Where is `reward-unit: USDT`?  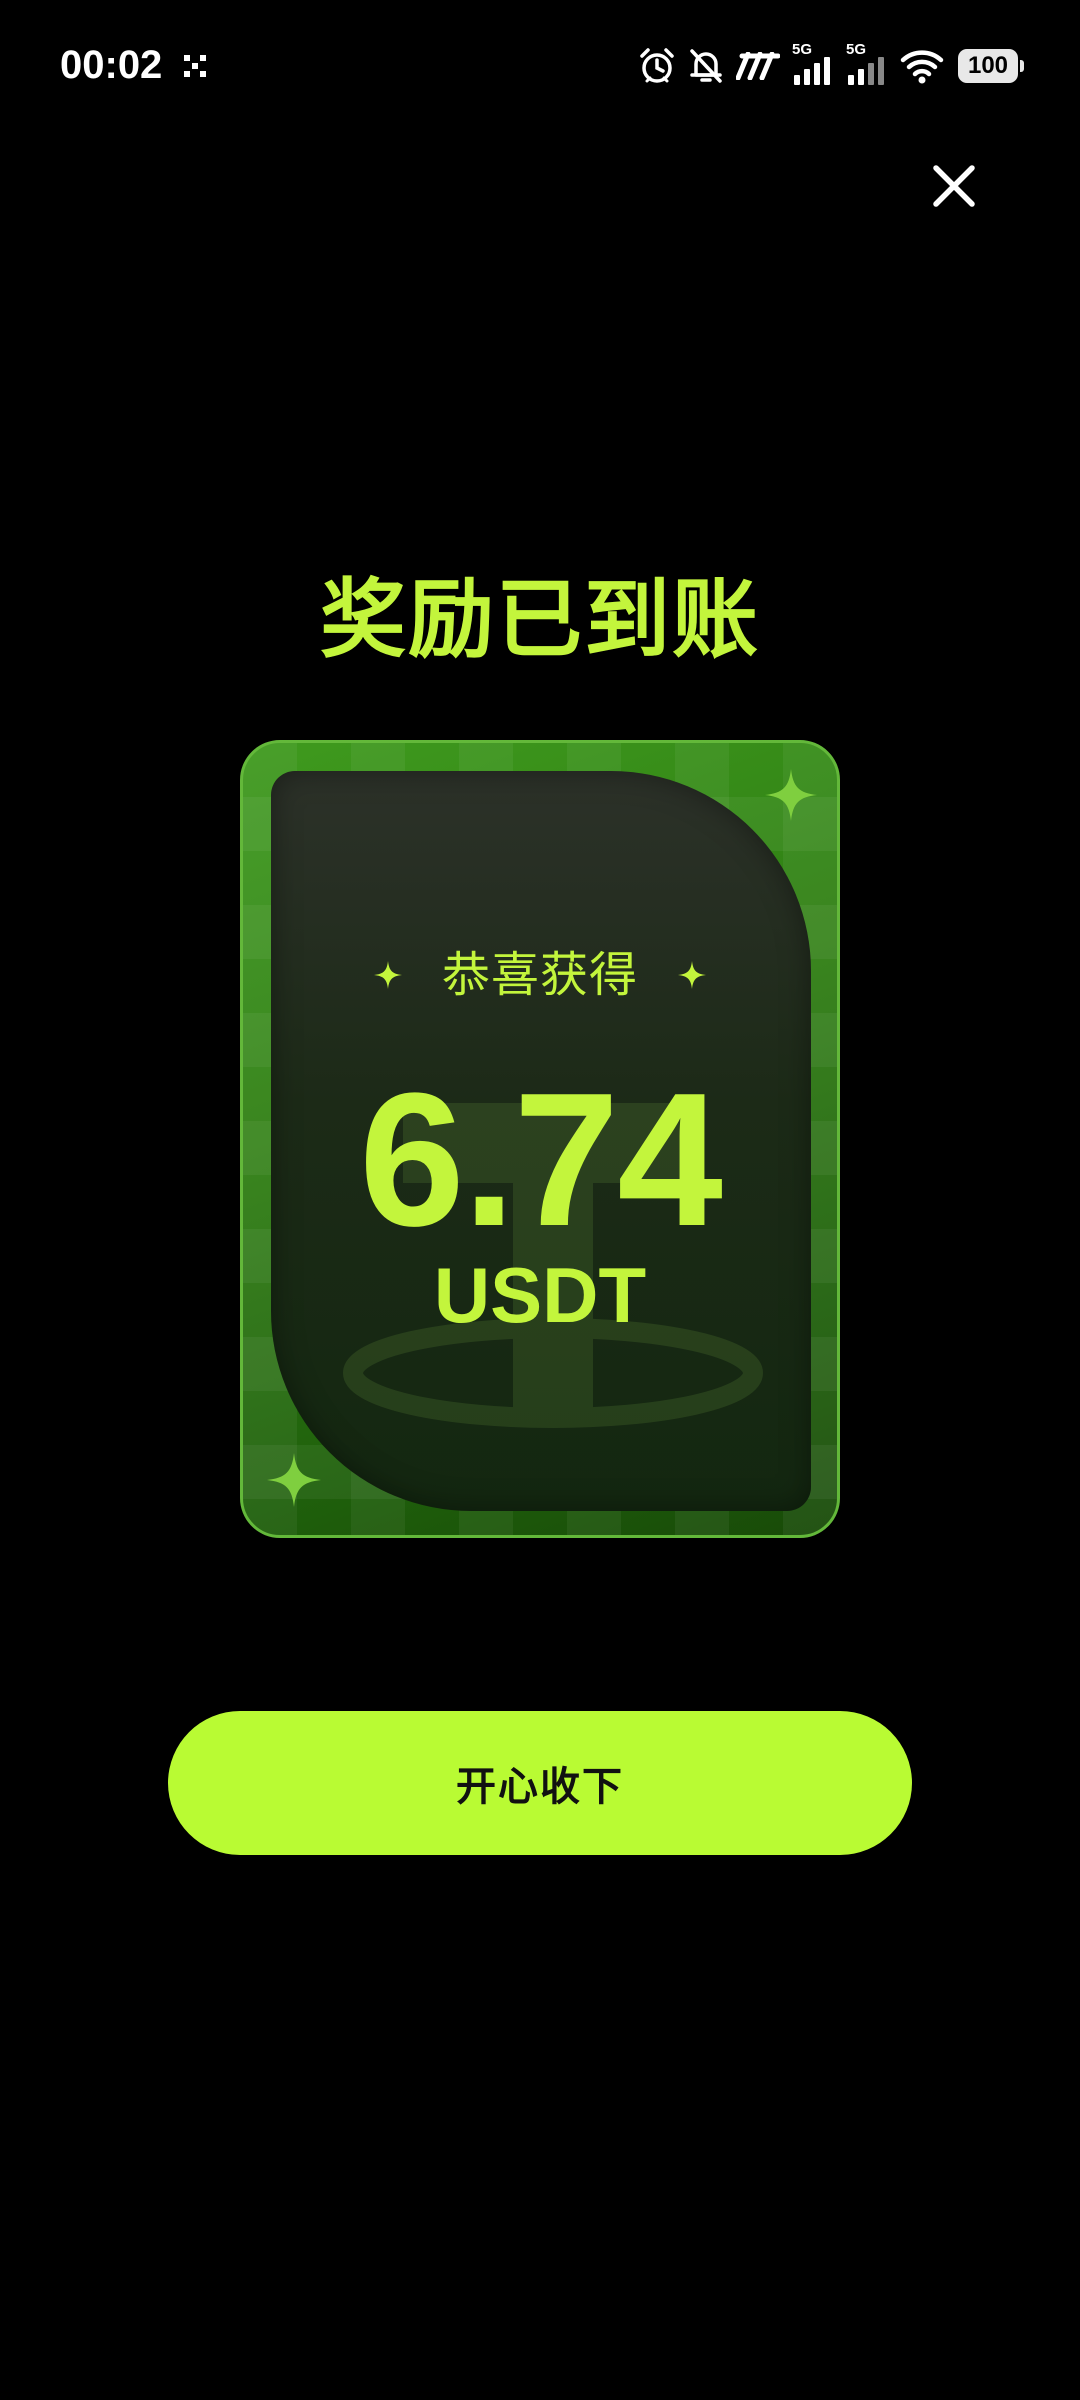
reward-unit: USDT is located at coordinates (540, 1295).